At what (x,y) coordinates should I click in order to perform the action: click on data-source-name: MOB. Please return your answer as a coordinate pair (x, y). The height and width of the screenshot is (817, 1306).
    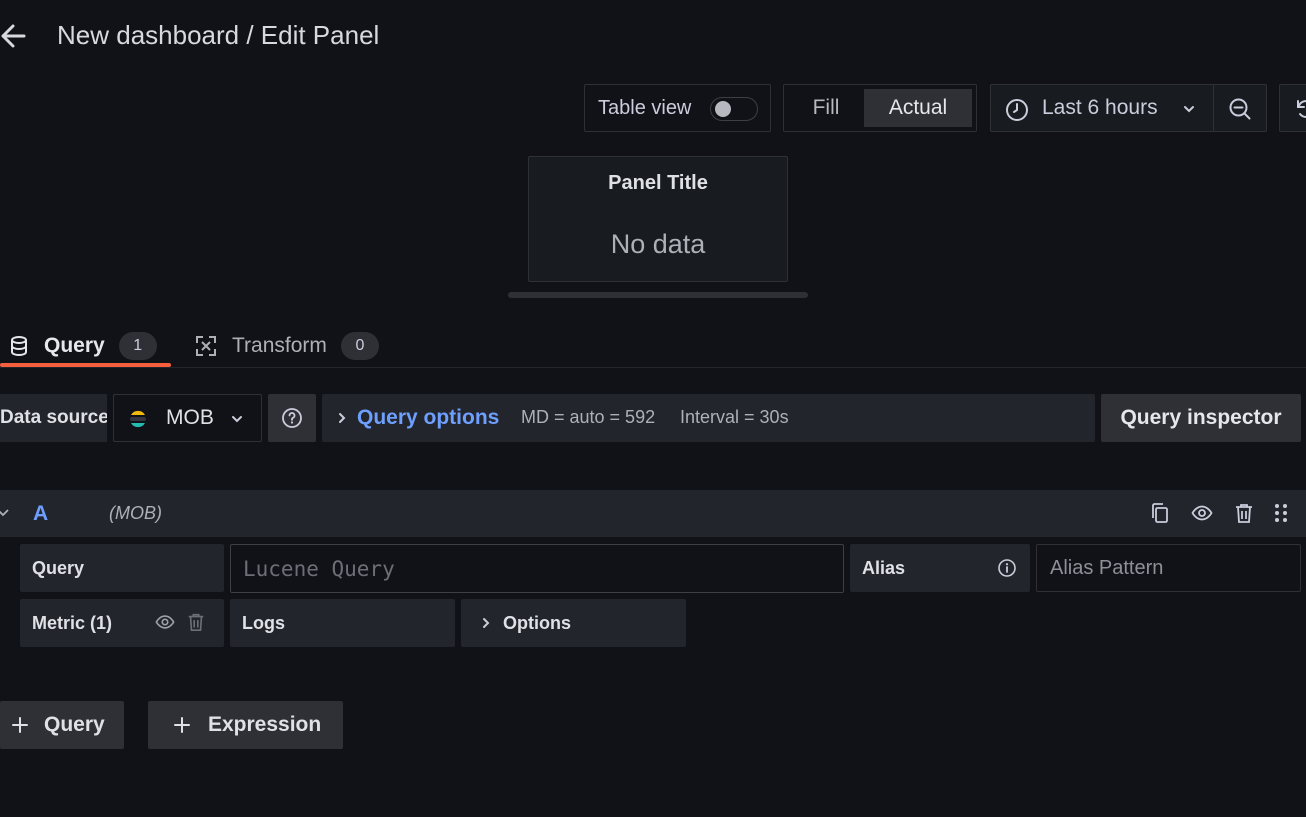
    Looking at the image, I should click on (190, 417).